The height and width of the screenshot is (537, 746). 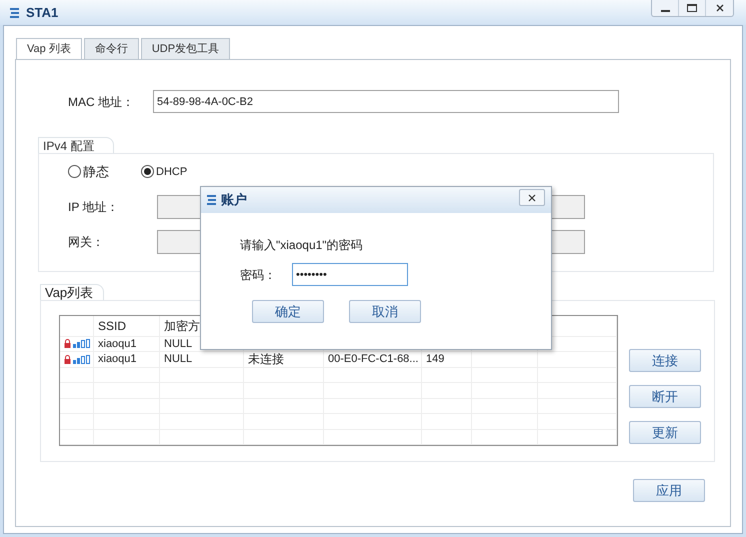 I want to click on gateway-label: 网关：, so click(x=86, y=242).